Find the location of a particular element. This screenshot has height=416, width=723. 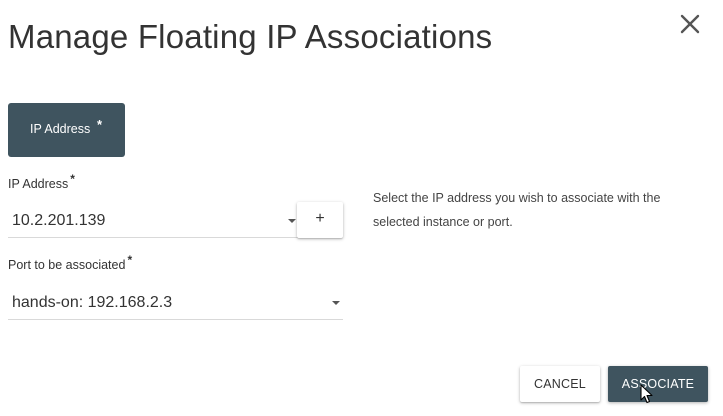

tab-ip-address: IP Address * is located at coordinates (66, 130).